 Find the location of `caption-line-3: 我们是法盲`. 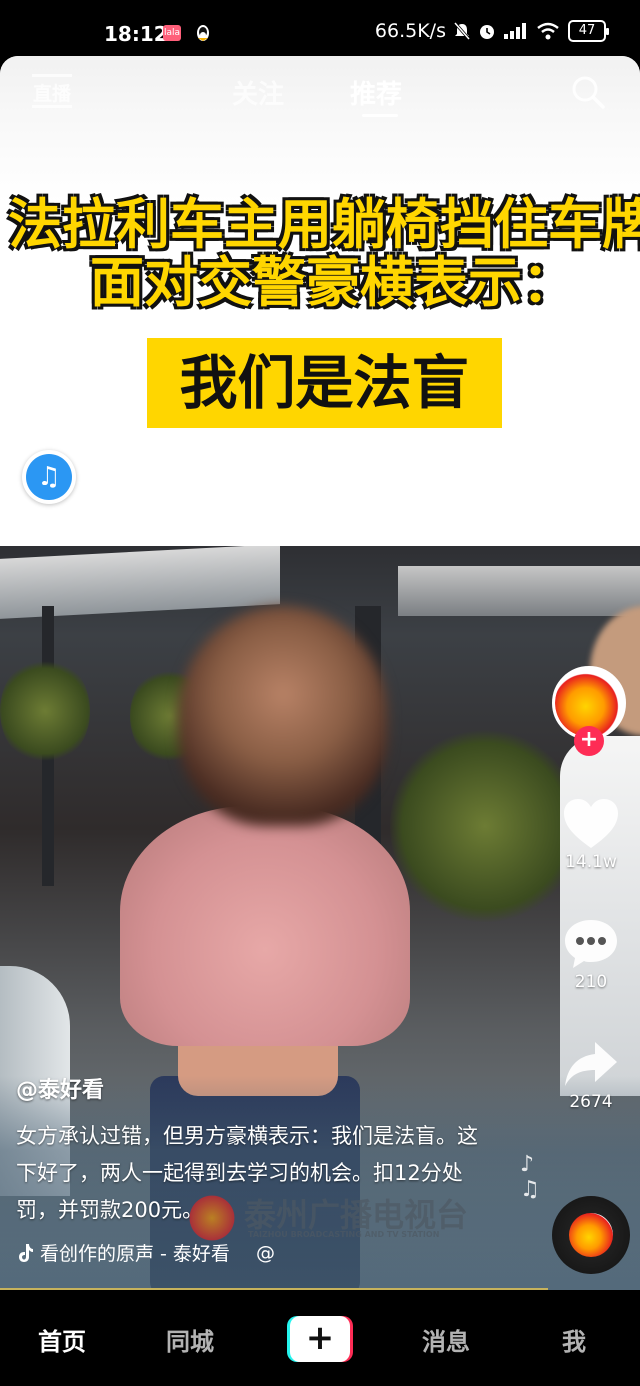

caption-line-3: 我们是法盲 is located at coordinates (324, 383).